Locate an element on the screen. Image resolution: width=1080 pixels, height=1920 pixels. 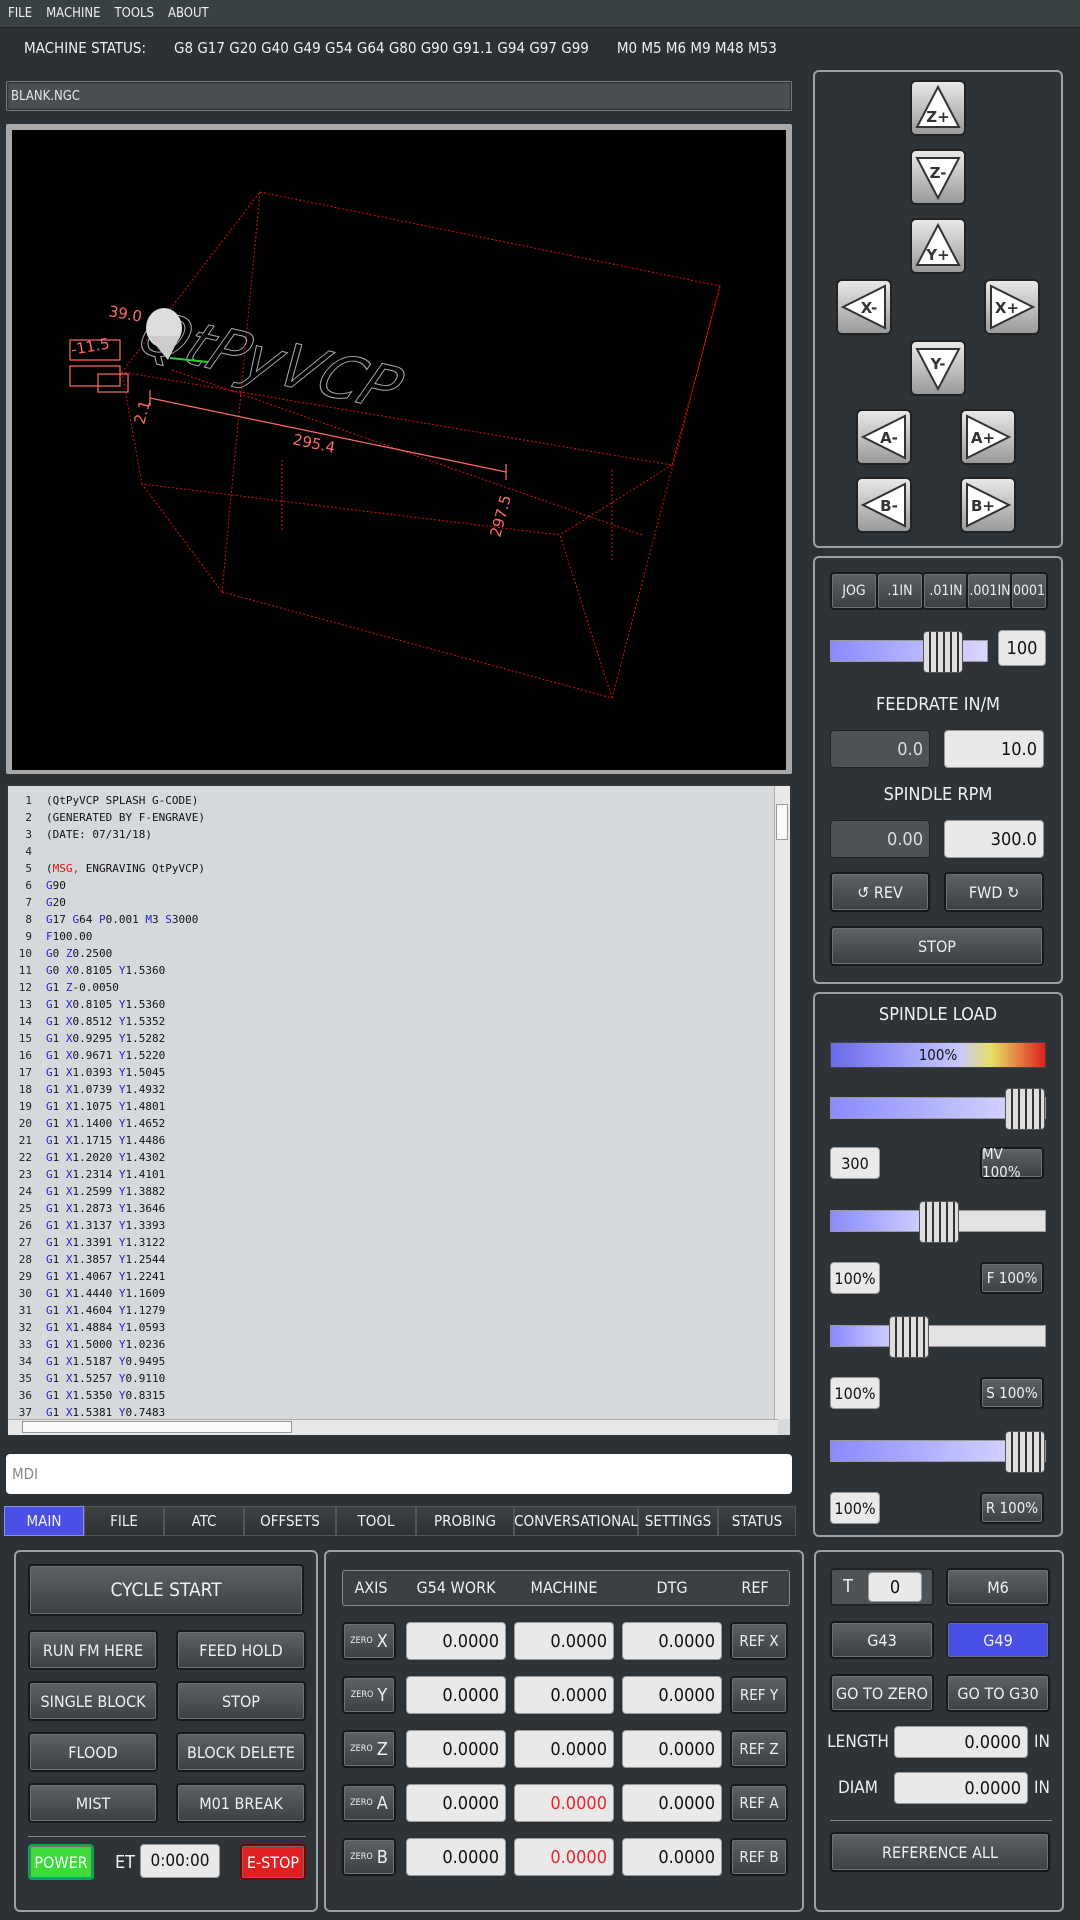
code-line: 29 G1 X1.4067 Y1.2241 is located at coordinates (399, 1276).